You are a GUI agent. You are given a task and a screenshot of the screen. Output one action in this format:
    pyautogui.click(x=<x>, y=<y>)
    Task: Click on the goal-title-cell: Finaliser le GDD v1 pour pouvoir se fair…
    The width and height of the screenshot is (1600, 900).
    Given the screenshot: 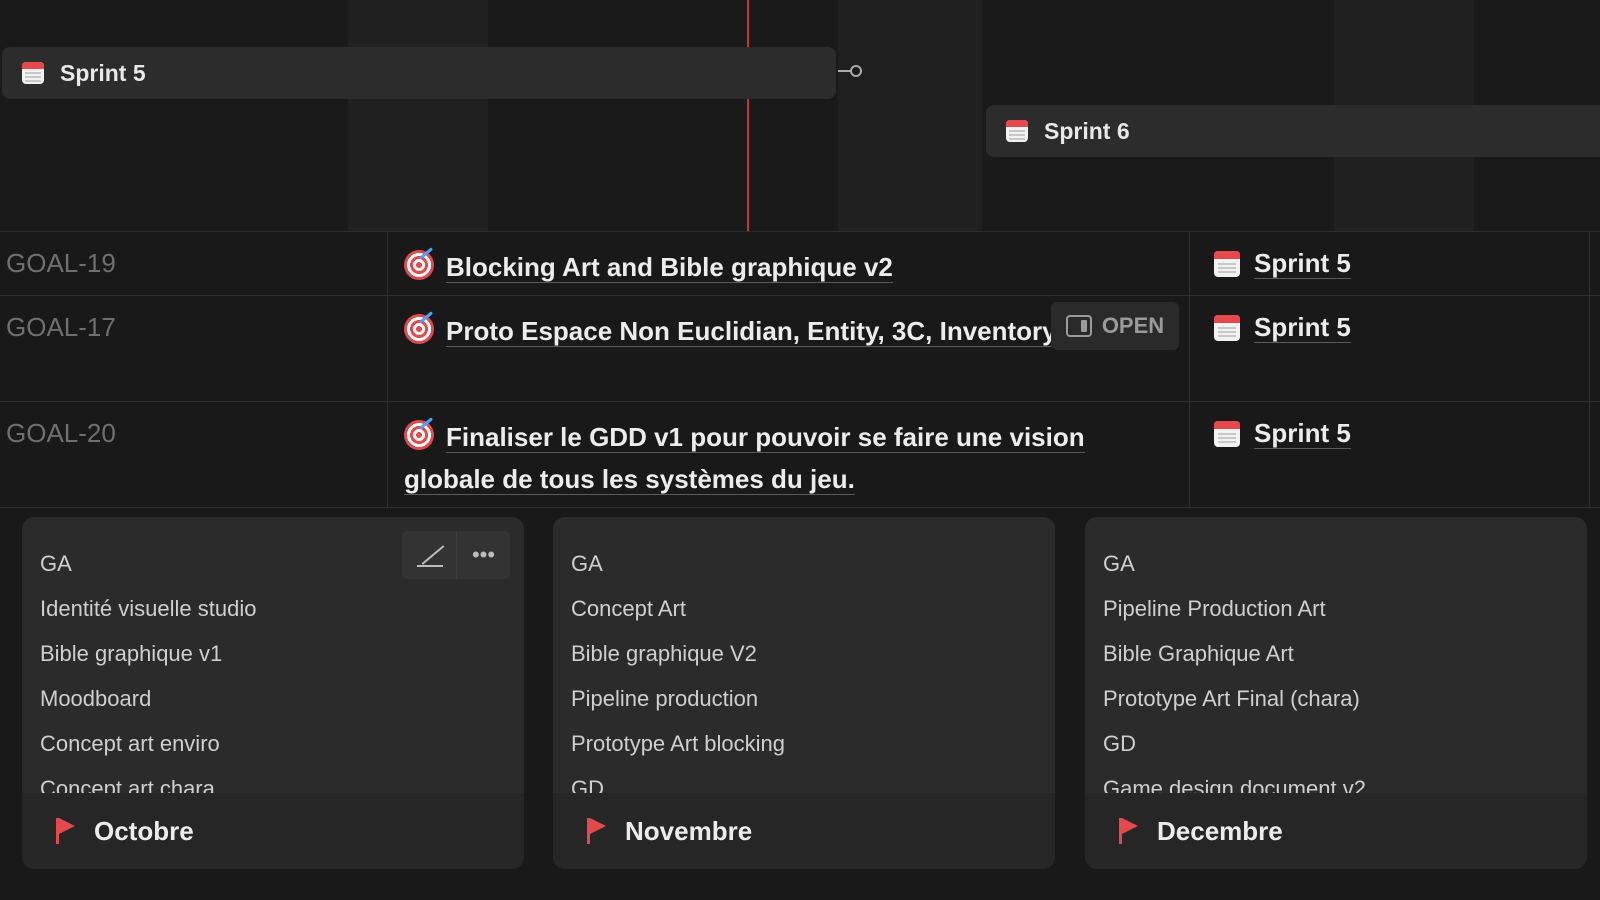 What is the action you would take?
    pyautogui.click(x=789, y=454)
    